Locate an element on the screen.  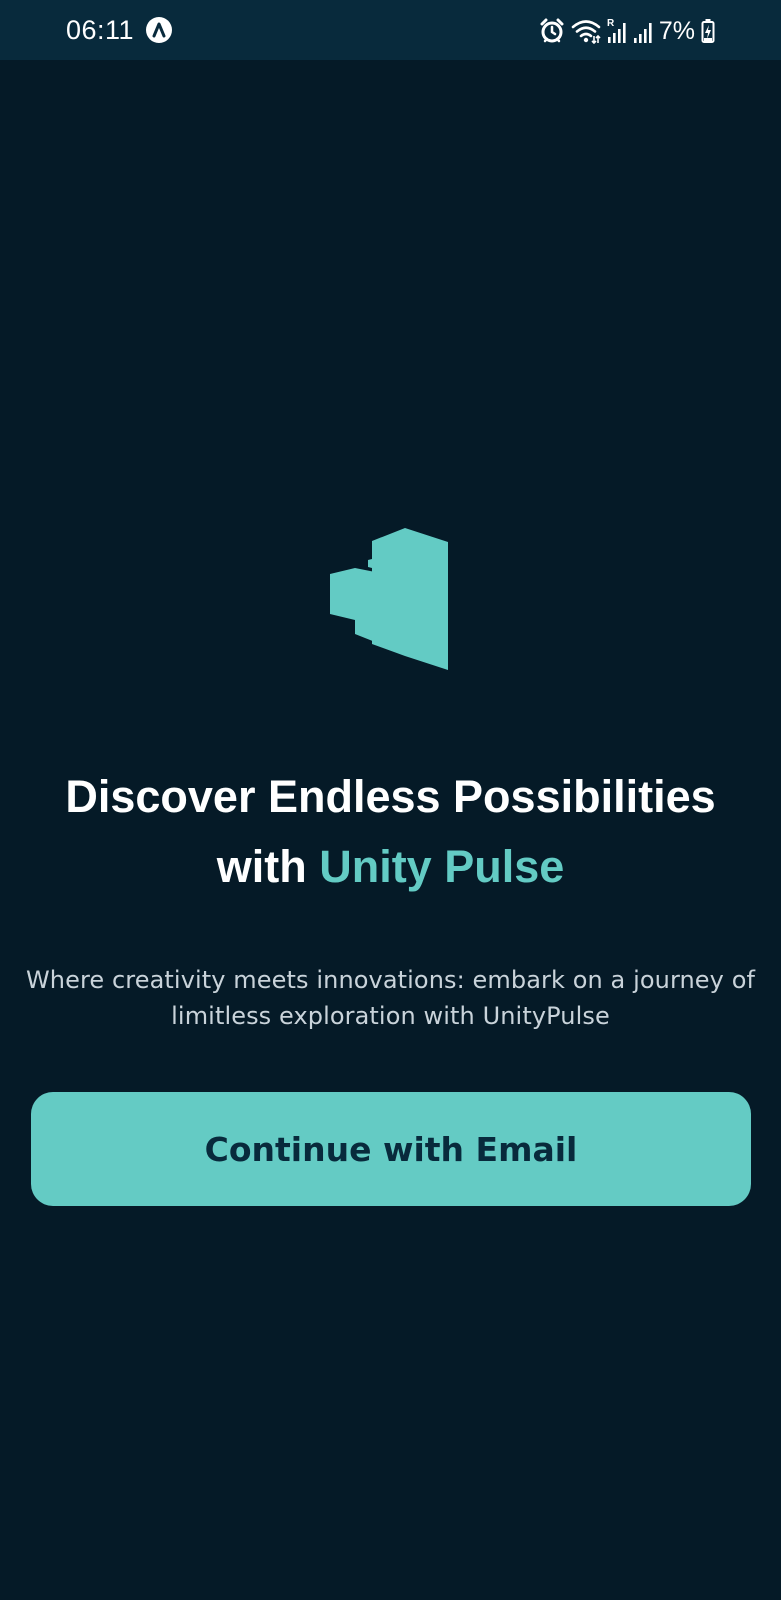
unity-pulse-logo-icon is located at coordinates (391, 599).